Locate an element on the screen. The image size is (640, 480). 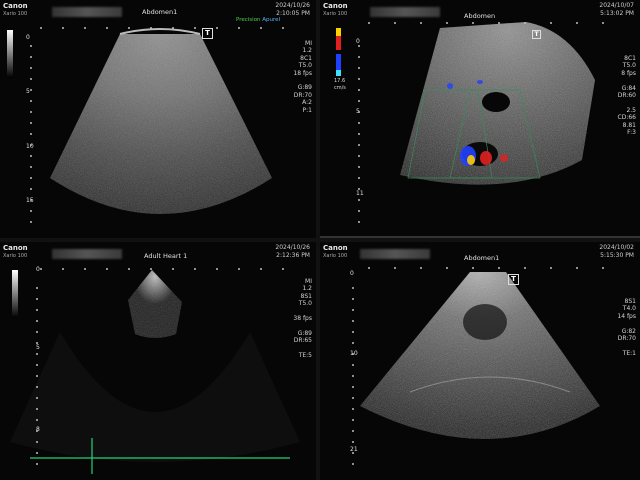
parameter-item: DR:60 is located at coordinates (626, 96).